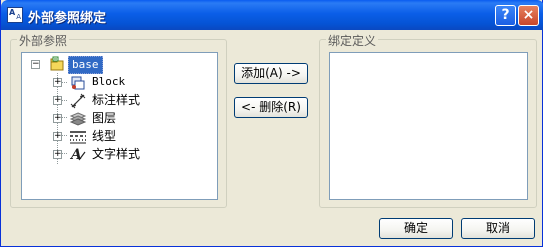  Describe the element at coordinates (78, 83) in the screenshot. I see `block-icon` at that location.